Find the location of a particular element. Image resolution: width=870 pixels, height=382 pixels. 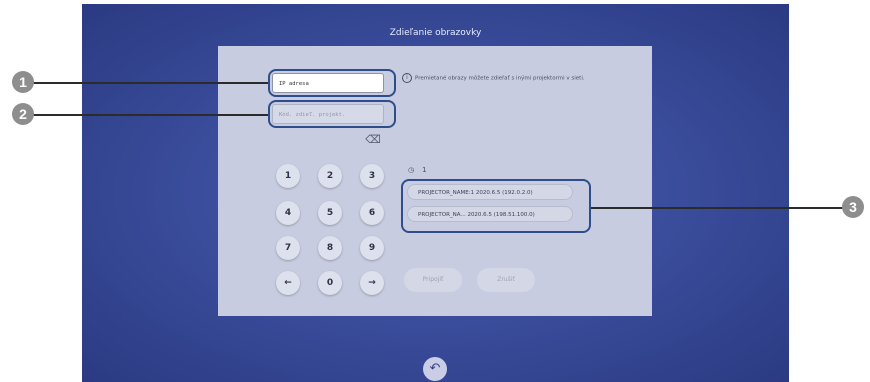

page-title: Zdieľanie obrazovky is located at coordinates (435, 33).